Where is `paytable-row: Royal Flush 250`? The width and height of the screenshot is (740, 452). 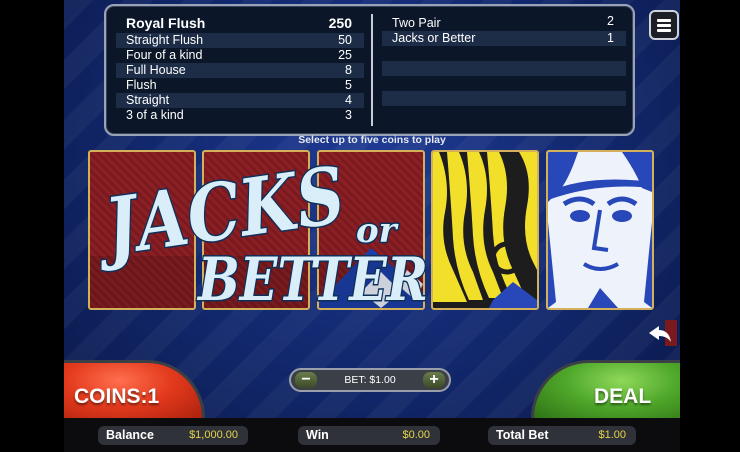
paytable-row: Royal Flush 250 is located at coordinates (240, 23).